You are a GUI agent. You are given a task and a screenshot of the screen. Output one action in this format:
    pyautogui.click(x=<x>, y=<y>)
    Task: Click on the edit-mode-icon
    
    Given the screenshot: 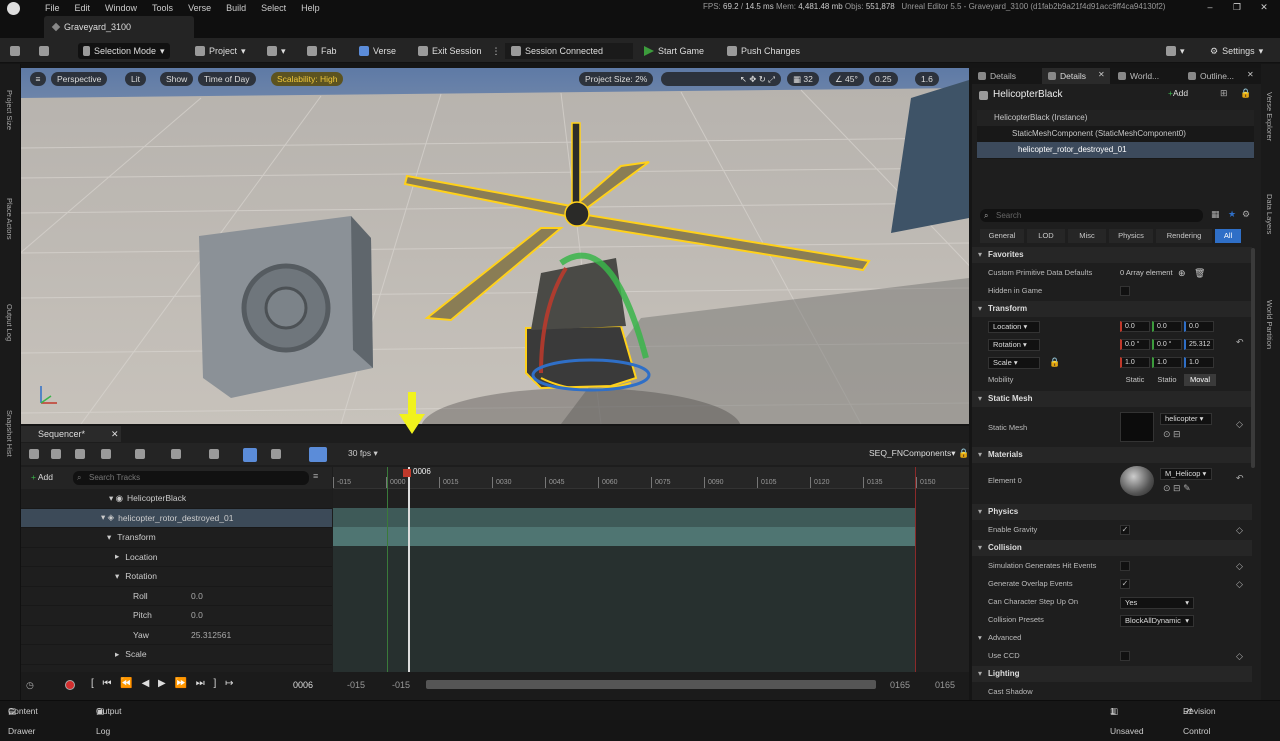 What is the action you would take?
    pyautogui.click(x=276, y=454)
    